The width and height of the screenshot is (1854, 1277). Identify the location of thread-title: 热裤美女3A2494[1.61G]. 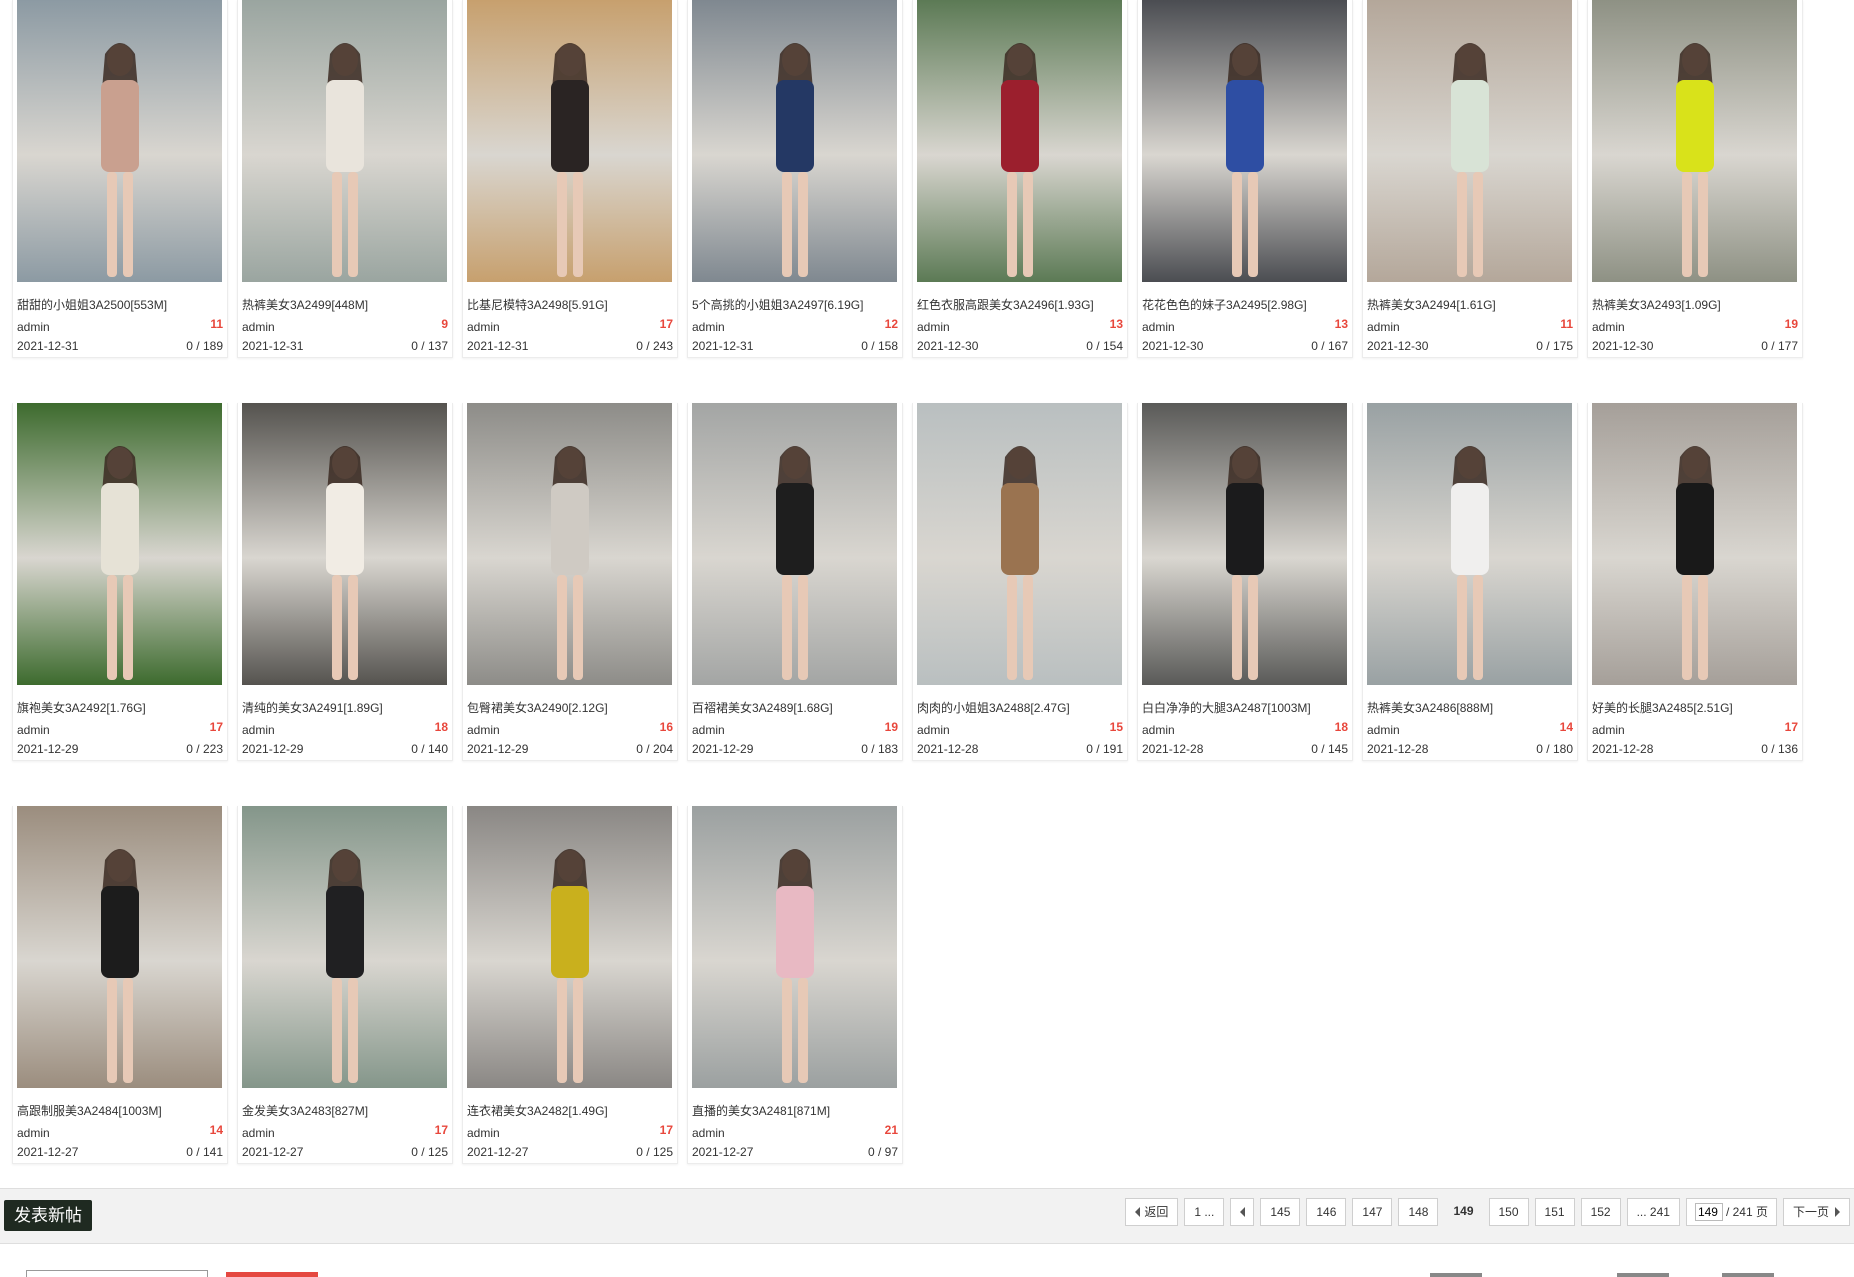
(1469, 304).